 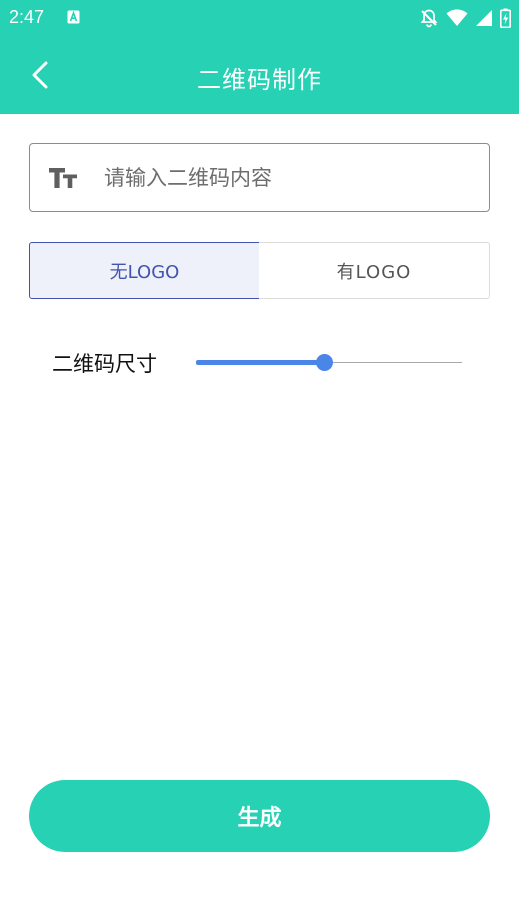 I want to click on no-logo-option: 无LOGO, so click(x=144, y=270).